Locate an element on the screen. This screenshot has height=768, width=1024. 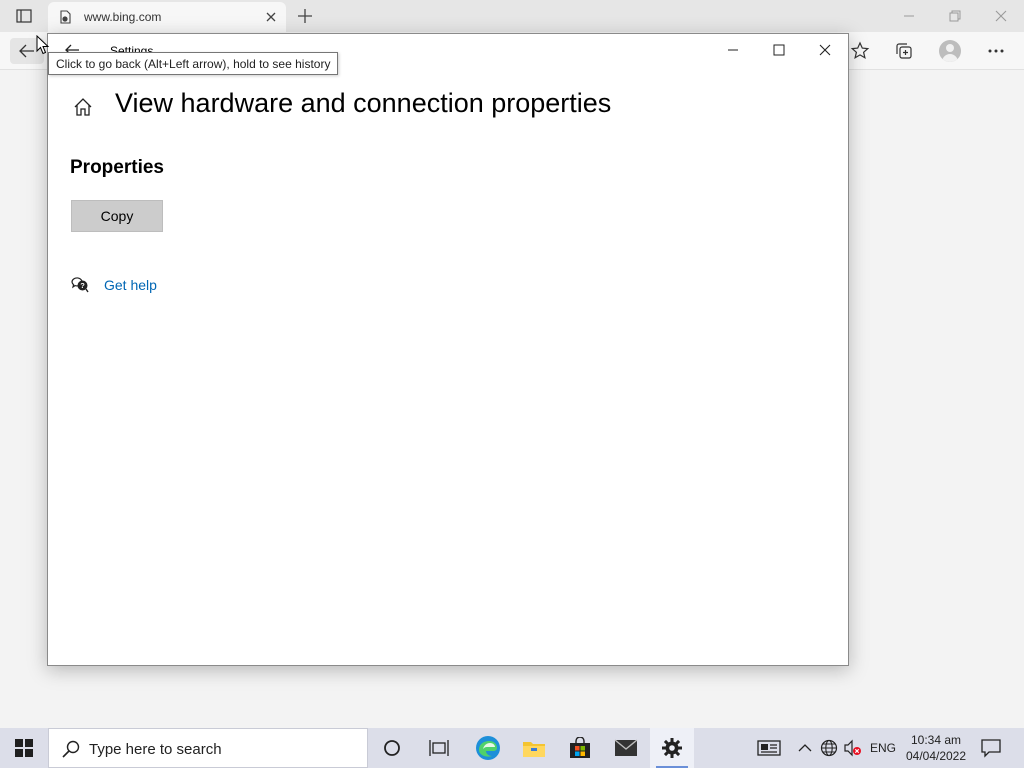
microsoft-store-icon is located at coordinates (580, 747).